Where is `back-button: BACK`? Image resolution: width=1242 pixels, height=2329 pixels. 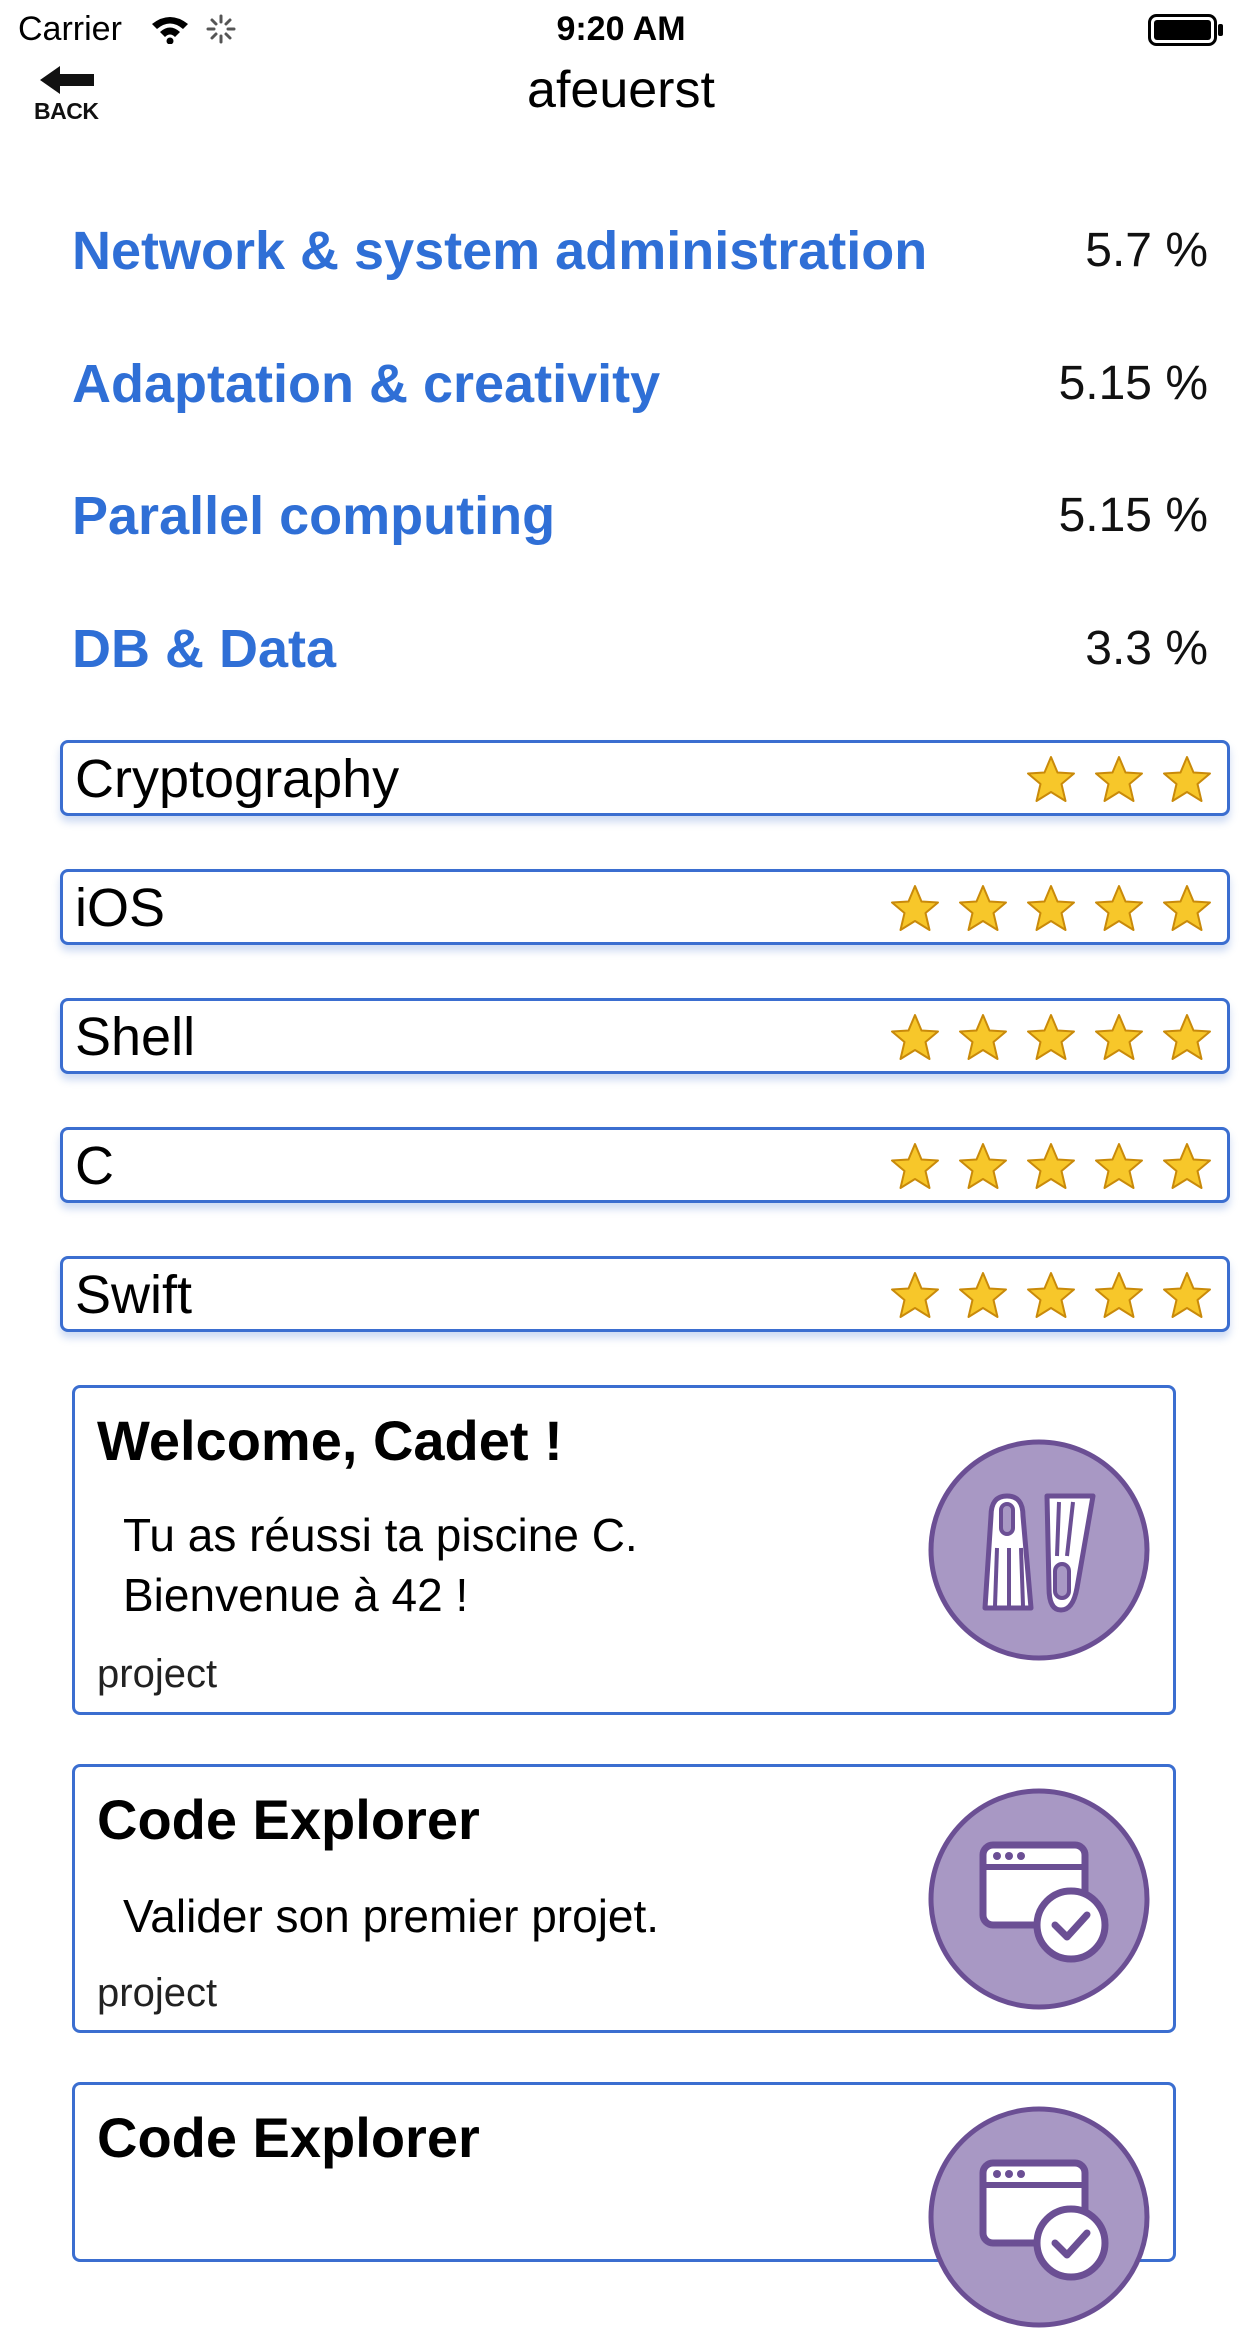 back-button: BACK is located at coordinates (70, 99).